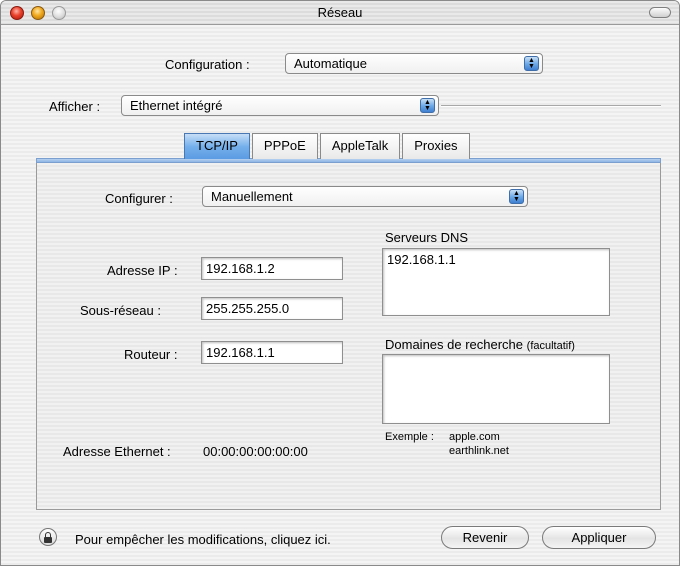  What do you see at coordinates (551, 106) in the screenshot?
I see `divider-line` at bounding box center [551, 106].